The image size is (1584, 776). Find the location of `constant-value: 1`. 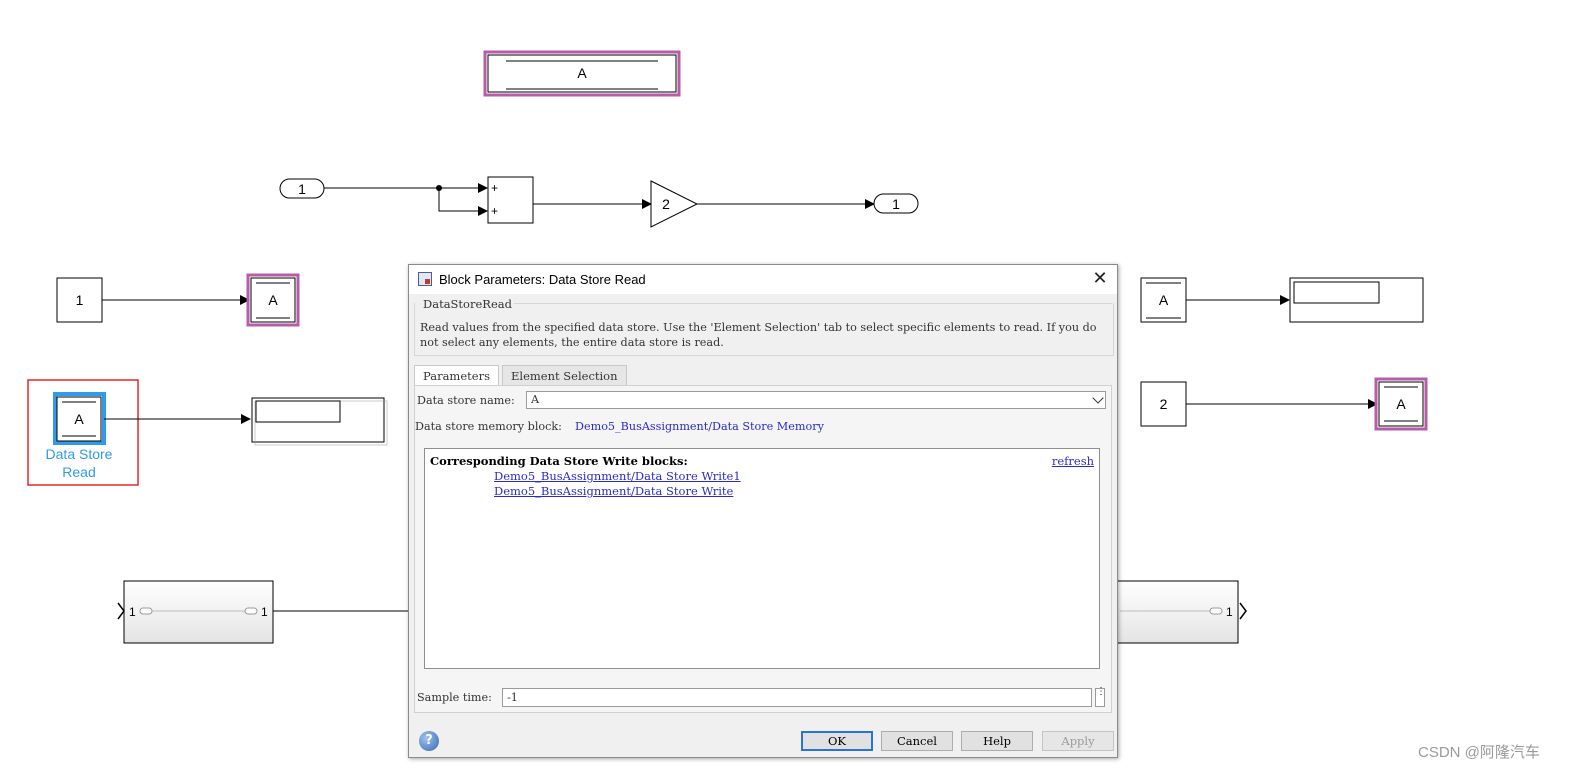

constant-value: 1 is located at coordinates (80, 300).